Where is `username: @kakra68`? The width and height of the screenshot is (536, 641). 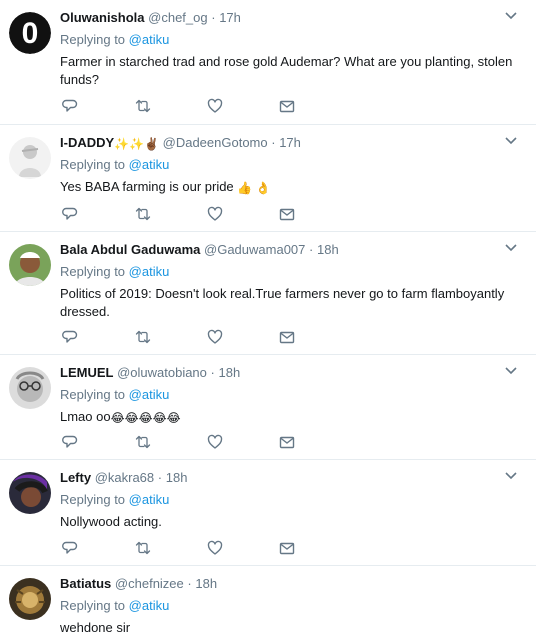
username: @kakra68 is located at coordinates (124, 477).